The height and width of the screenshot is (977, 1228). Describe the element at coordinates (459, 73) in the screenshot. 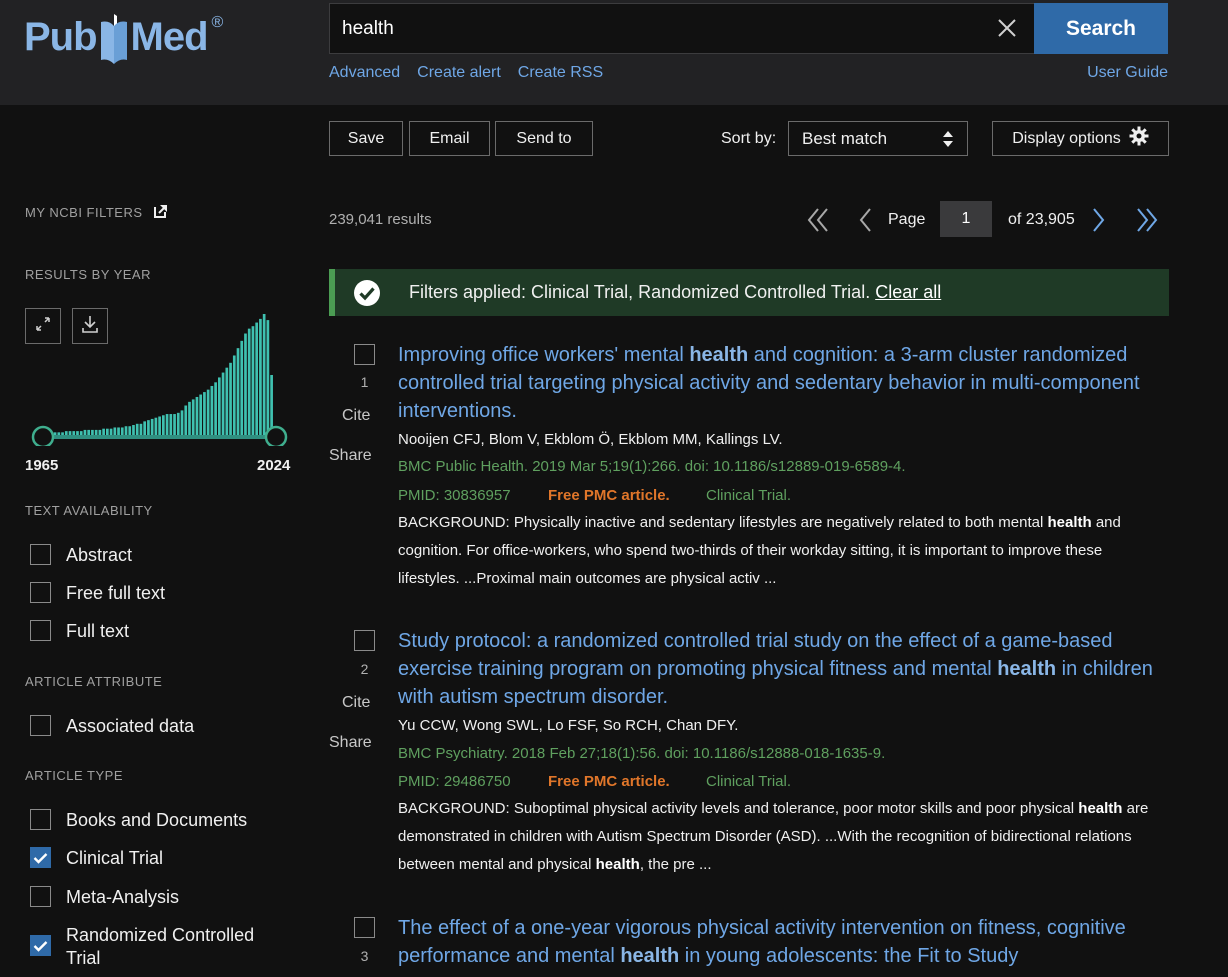

I see `create-alert-link: Create alert` at that location.